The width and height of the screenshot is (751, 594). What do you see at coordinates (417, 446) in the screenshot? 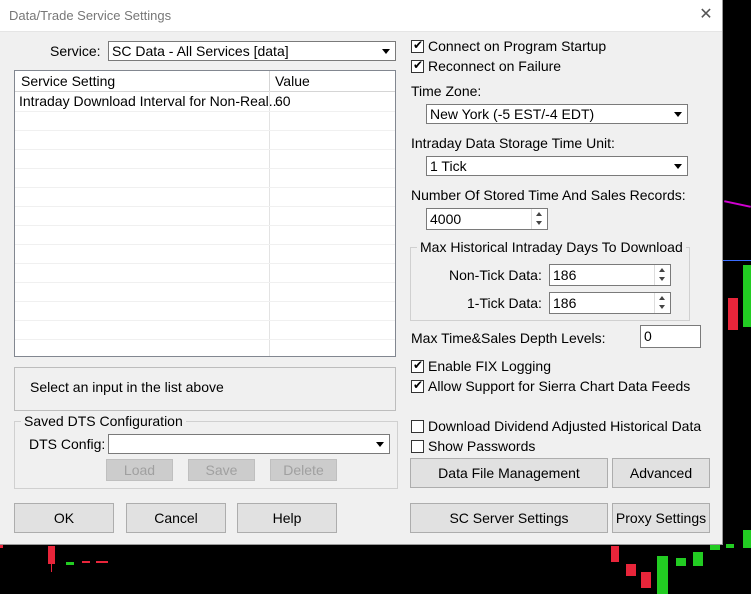
I see `show-passwords-checkbox` at bounding box center [417, 446].